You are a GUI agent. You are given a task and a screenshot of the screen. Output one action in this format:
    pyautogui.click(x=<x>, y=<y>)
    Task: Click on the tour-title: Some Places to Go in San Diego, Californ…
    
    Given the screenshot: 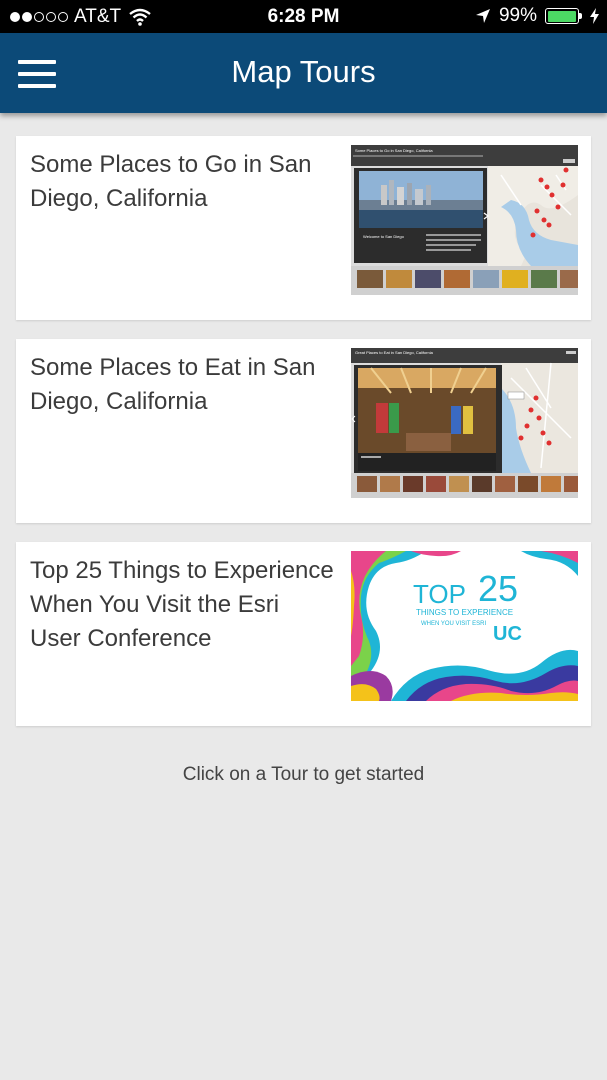 What is the action you would take?
    pyautogui.click(x=171, y=181)
    